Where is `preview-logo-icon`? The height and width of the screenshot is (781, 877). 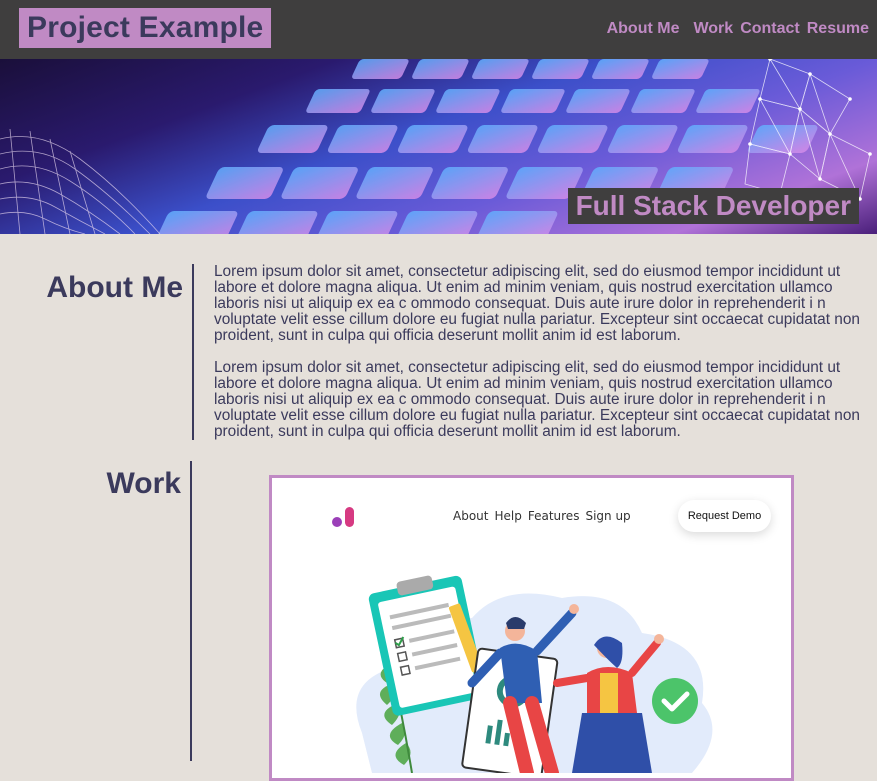 preview-logo-icon is located at coordinates (343, 517).